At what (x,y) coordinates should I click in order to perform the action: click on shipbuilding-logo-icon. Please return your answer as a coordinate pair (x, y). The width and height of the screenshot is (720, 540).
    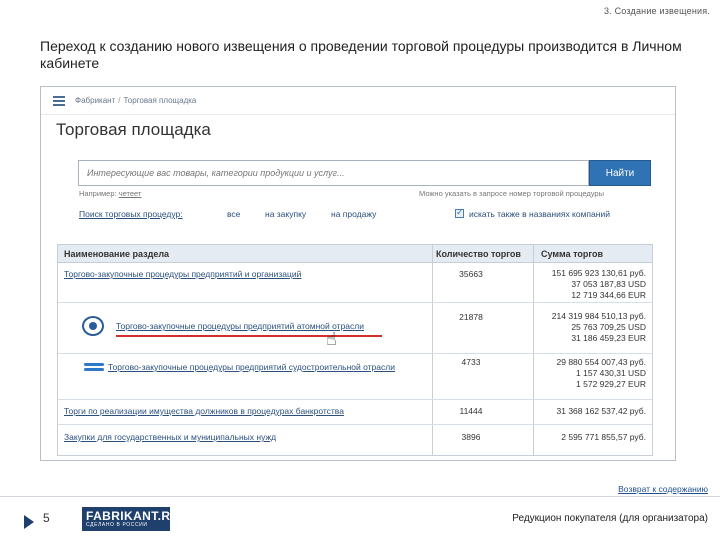
    Looking at the image, I should click on (94, 369).